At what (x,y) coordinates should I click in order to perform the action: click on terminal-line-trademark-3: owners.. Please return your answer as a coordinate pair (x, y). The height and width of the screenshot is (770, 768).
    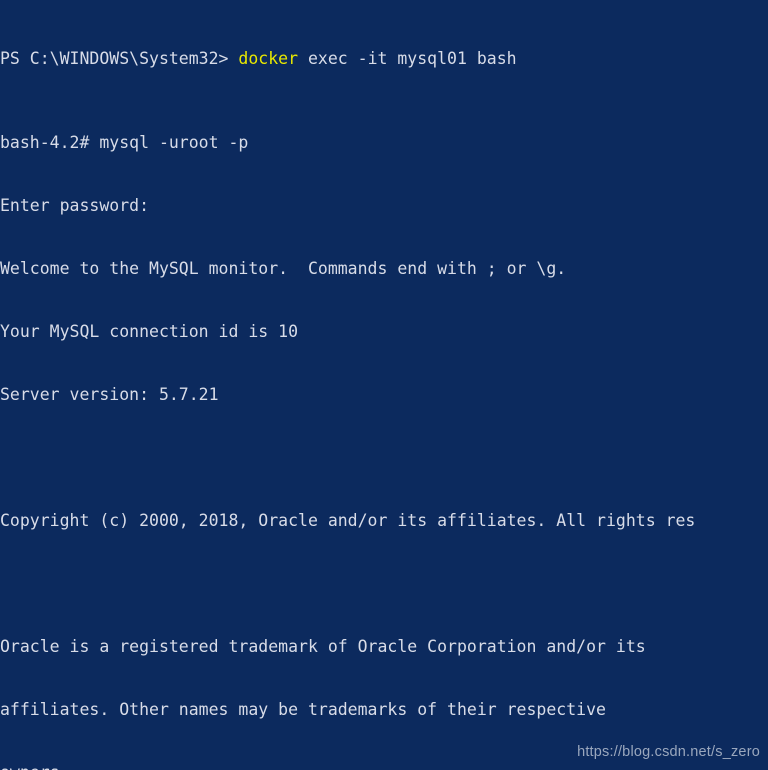
    Looking at the image, I should click on (384, 766).